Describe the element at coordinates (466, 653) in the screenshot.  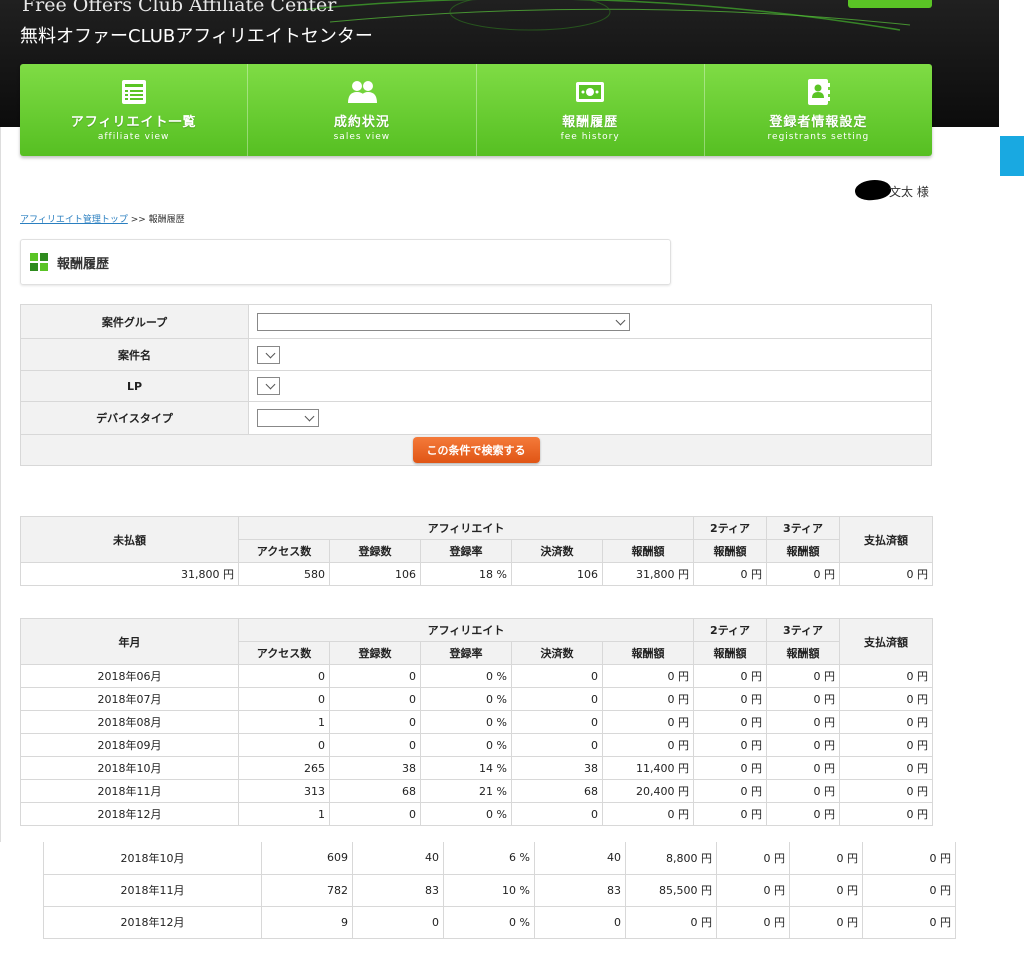
I see `col-header-rate: 登録率` at that location.